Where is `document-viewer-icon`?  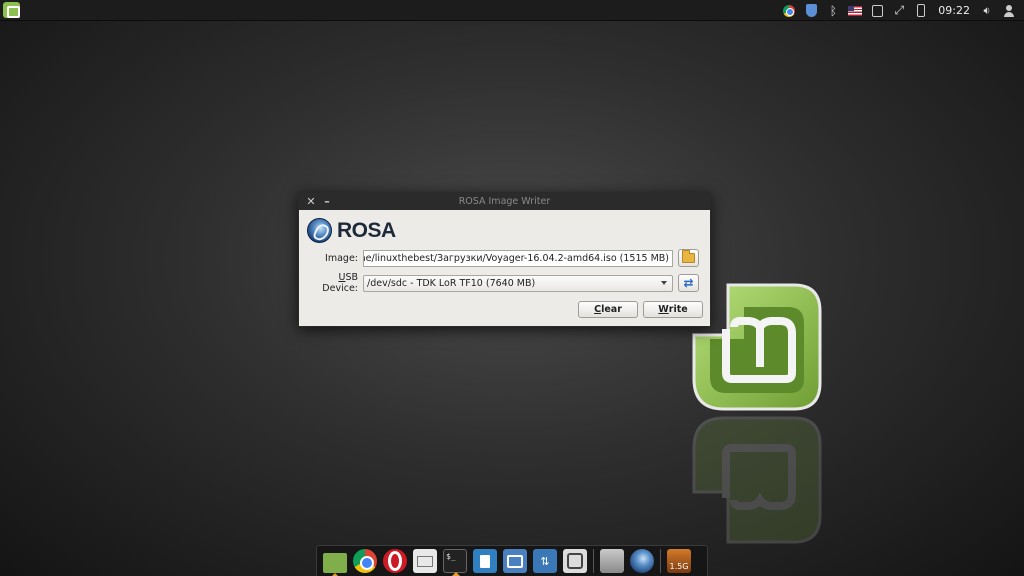 document-viewer-icon is located at coordinates (485, 561).